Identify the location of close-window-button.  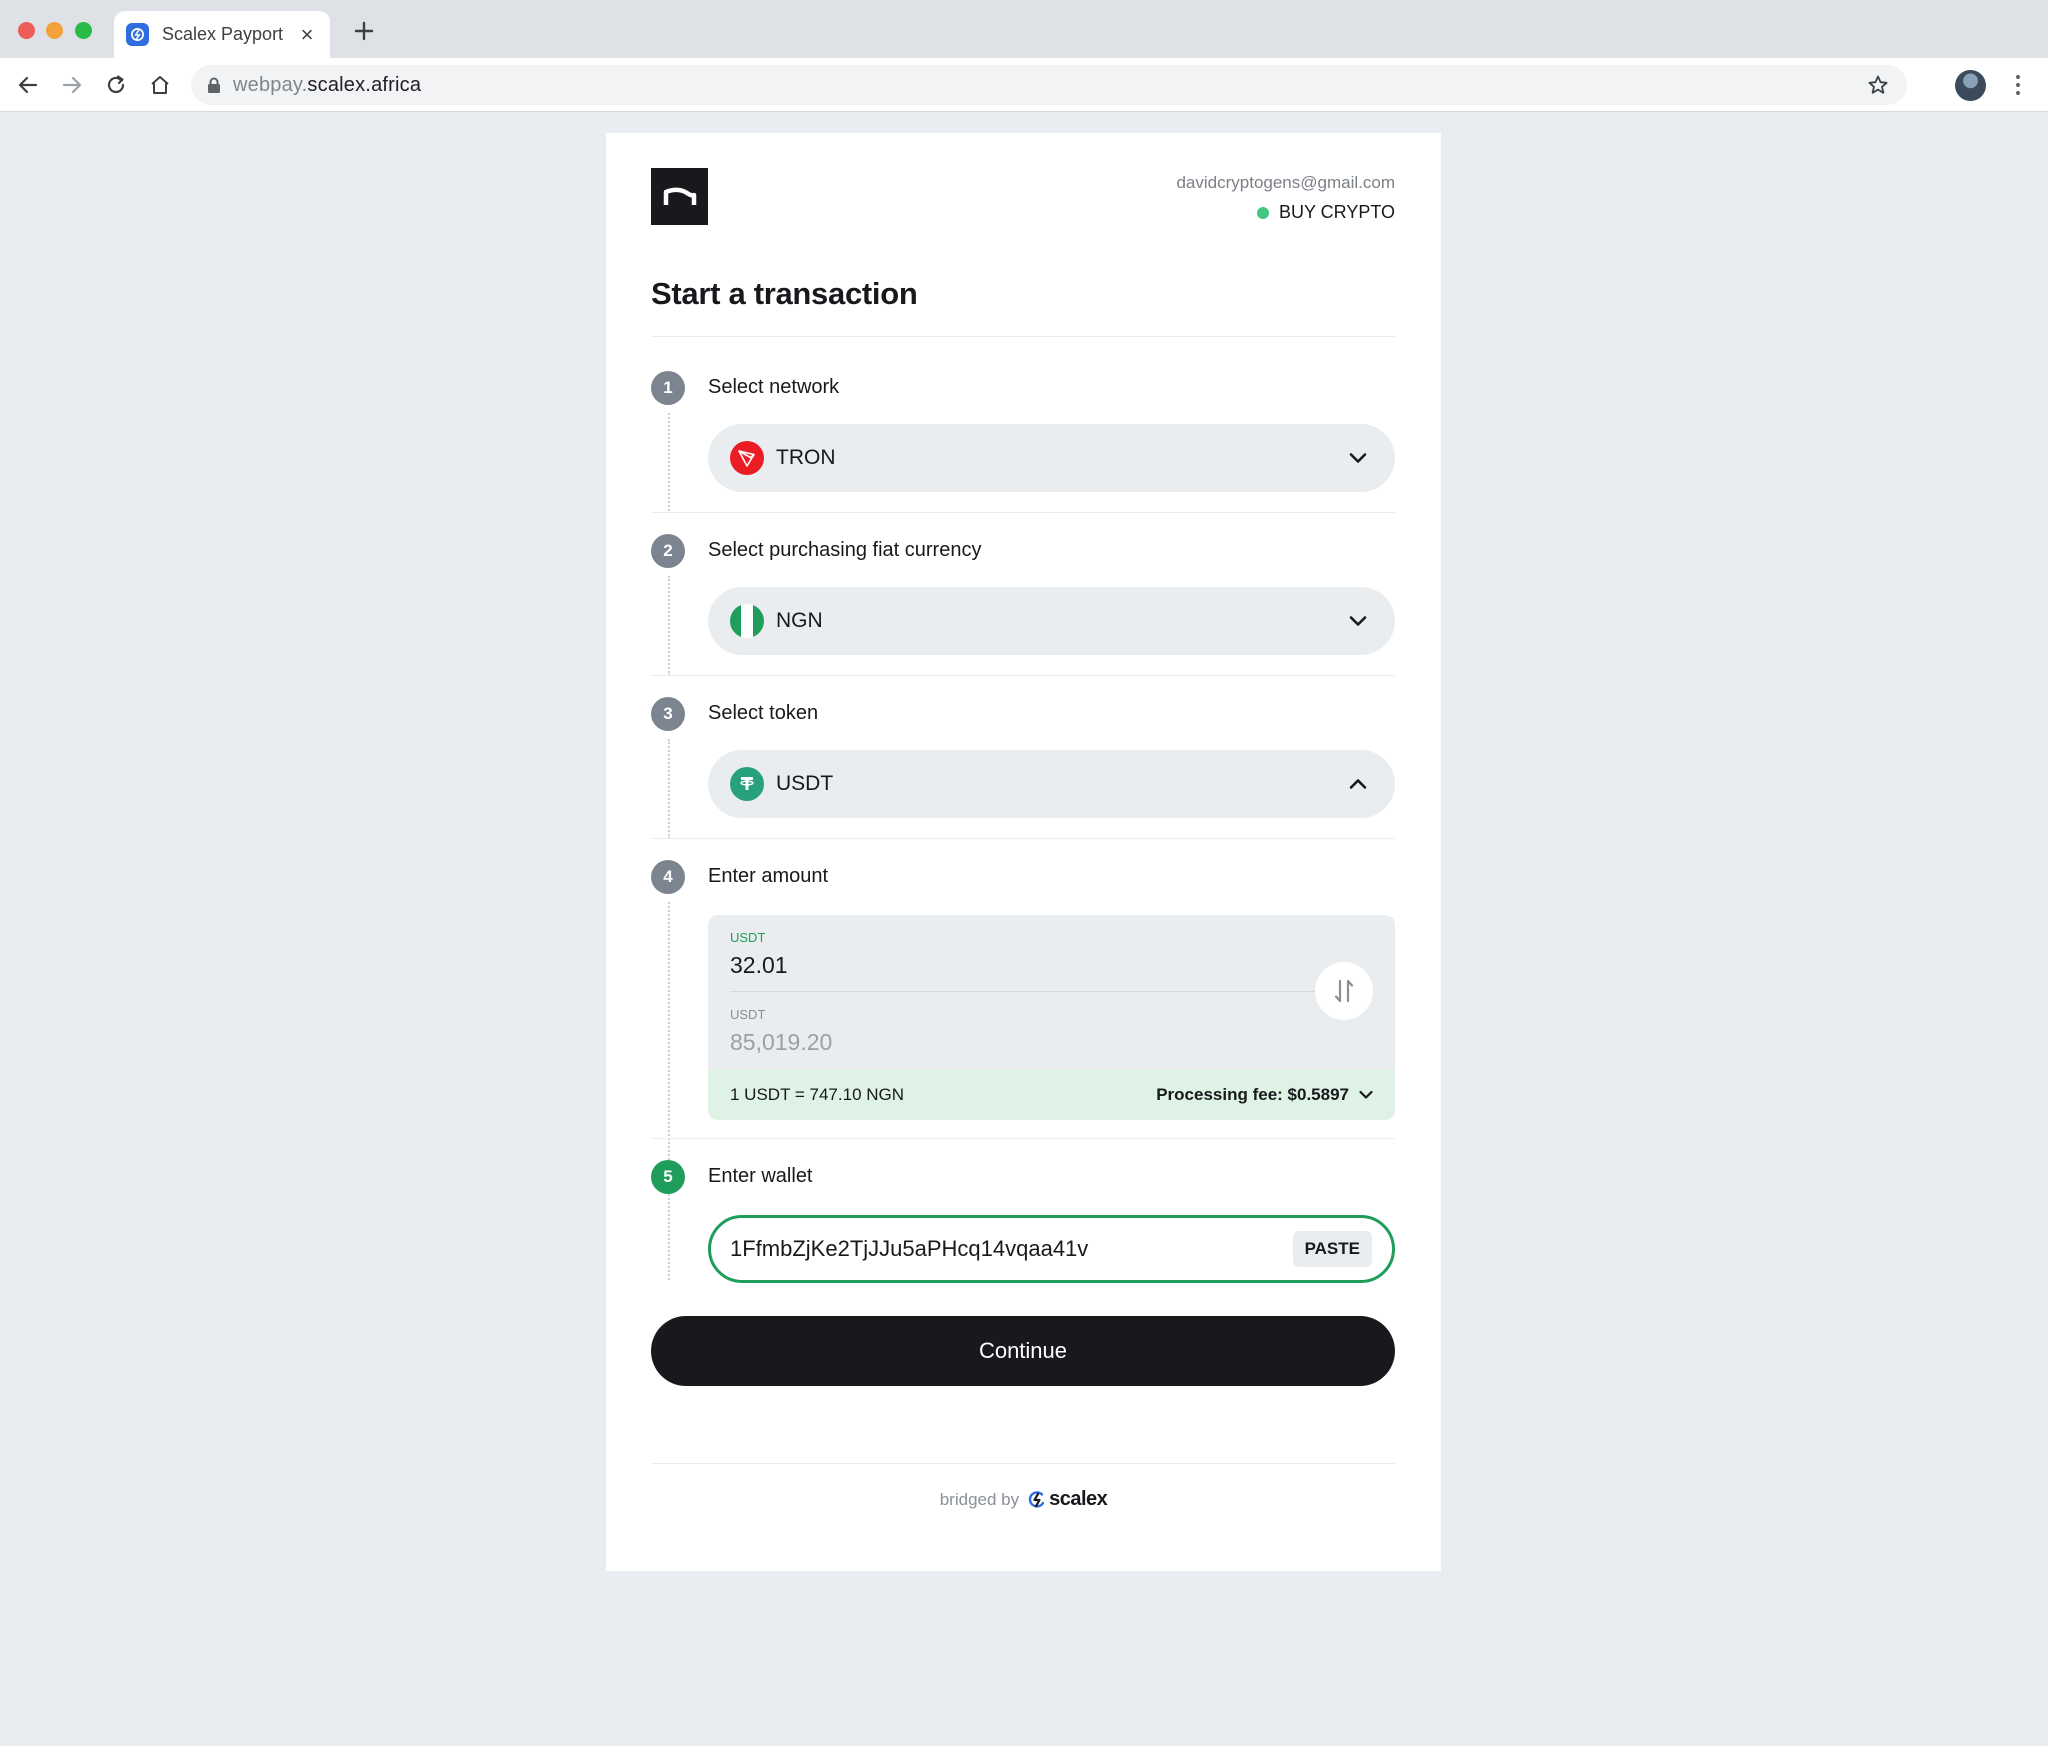
(26, 30).